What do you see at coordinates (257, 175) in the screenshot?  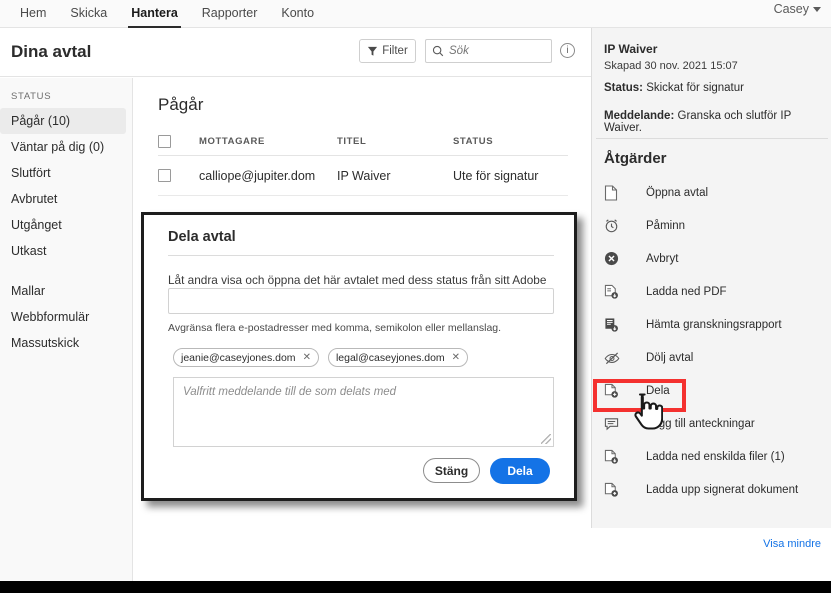 I see `row-recipient: calliope@jupiter.dom` at bounding box center [257, 175].